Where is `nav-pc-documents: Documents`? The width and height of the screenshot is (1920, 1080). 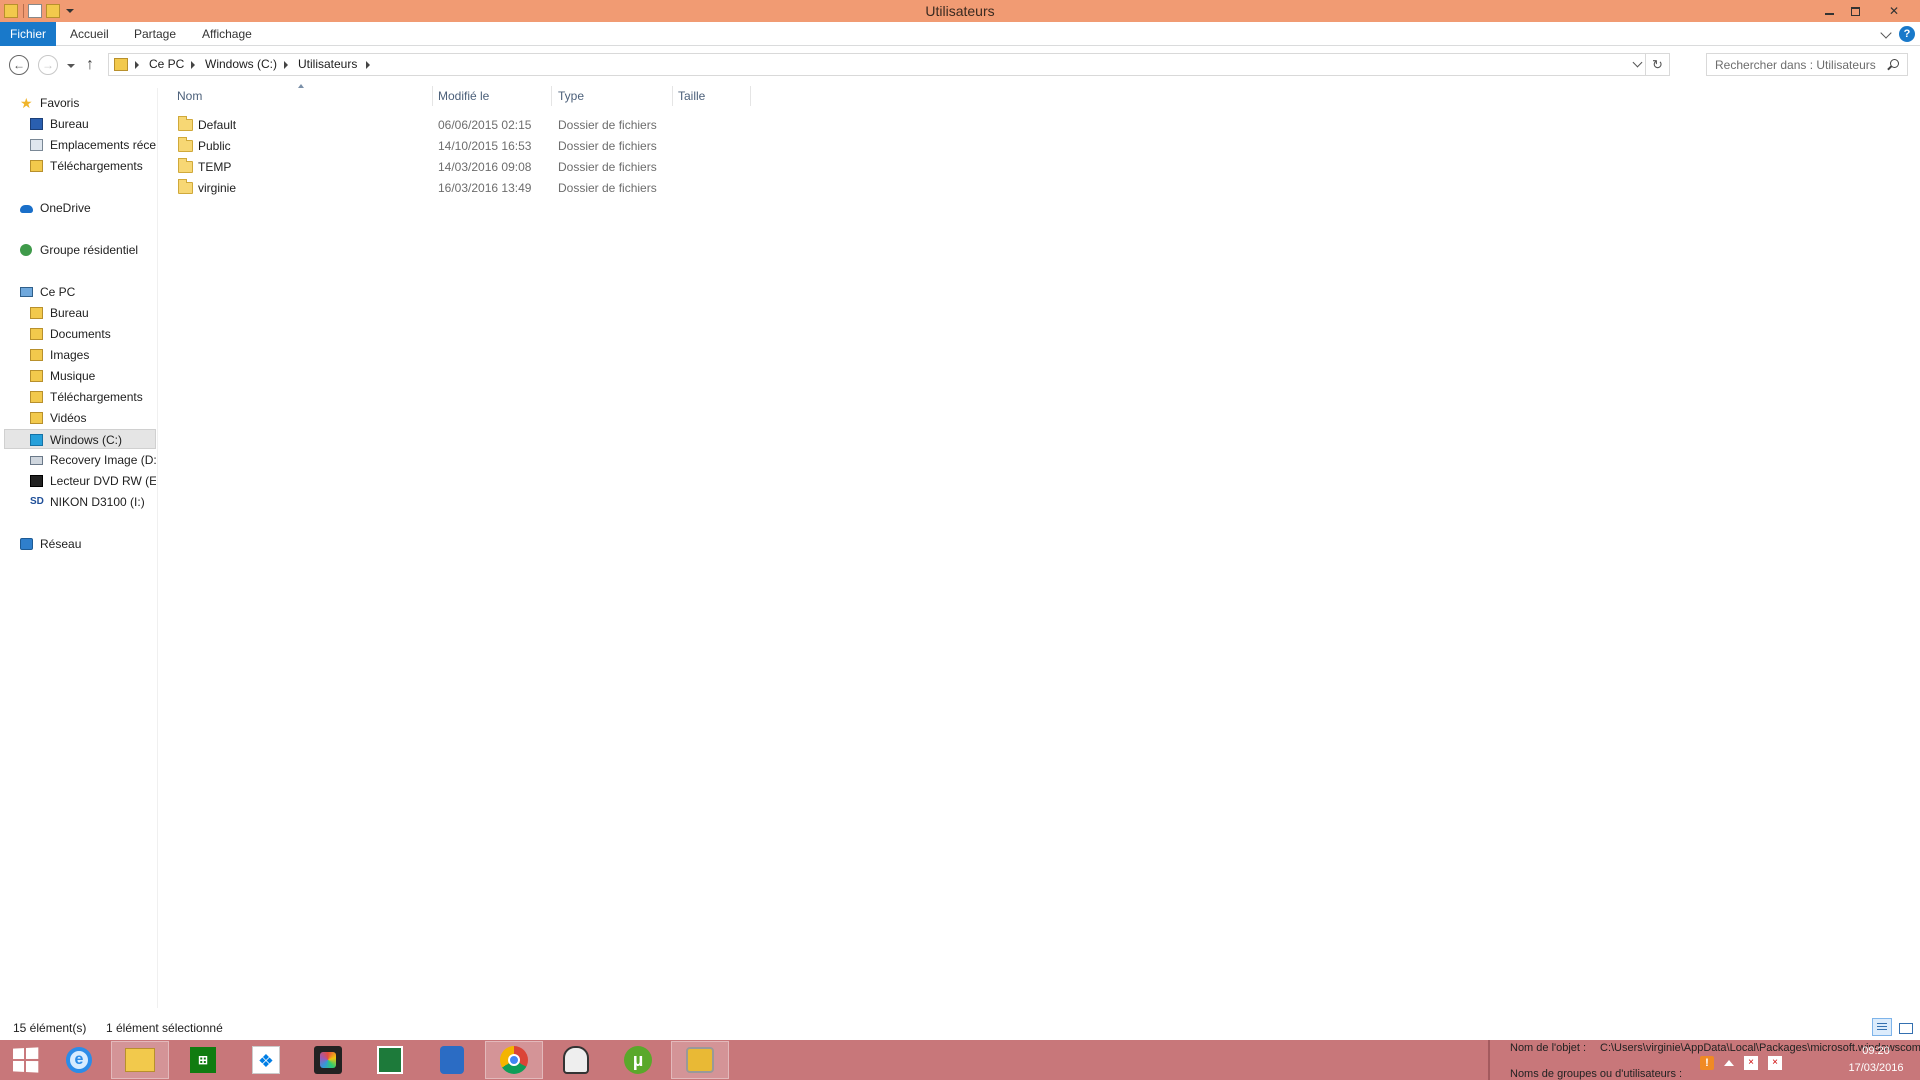
nav-pc-documents: Documents is located at coordinates (92, 334).